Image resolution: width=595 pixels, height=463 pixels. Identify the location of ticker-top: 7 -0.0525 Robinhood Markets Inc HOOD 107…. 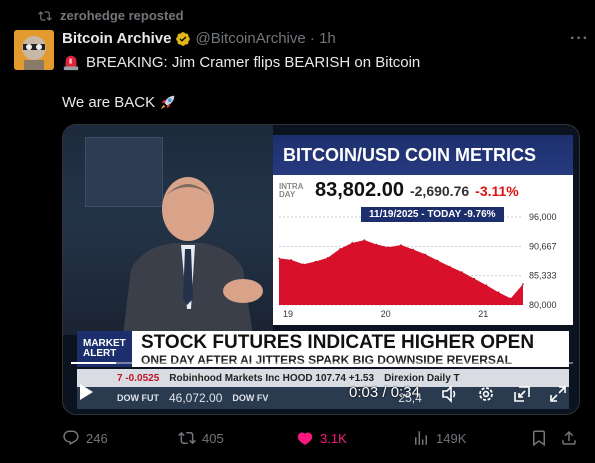
(323, 378).